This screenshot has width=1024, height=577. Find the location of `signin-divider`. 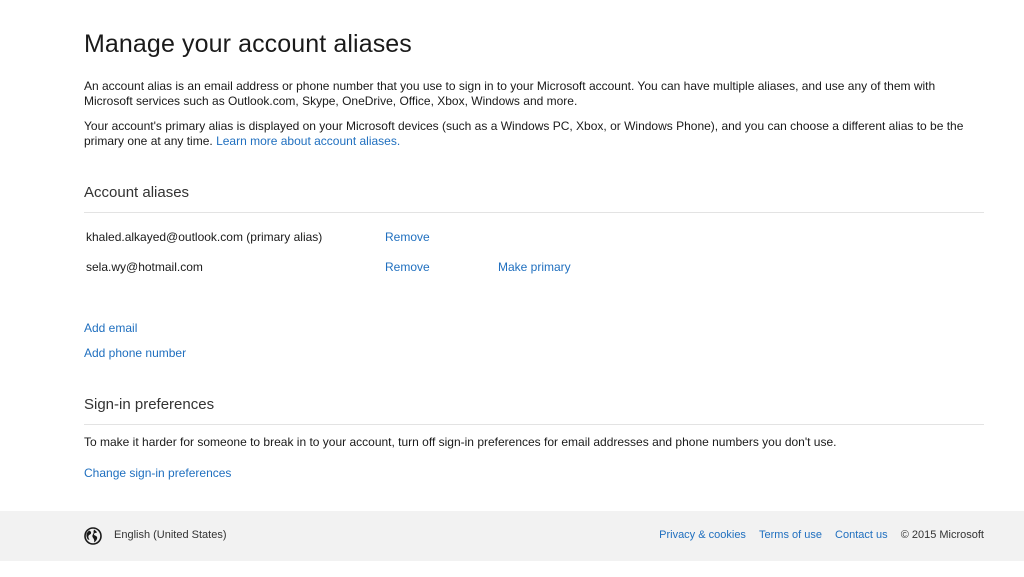

signin-divider is located at coordinates (534, 424).